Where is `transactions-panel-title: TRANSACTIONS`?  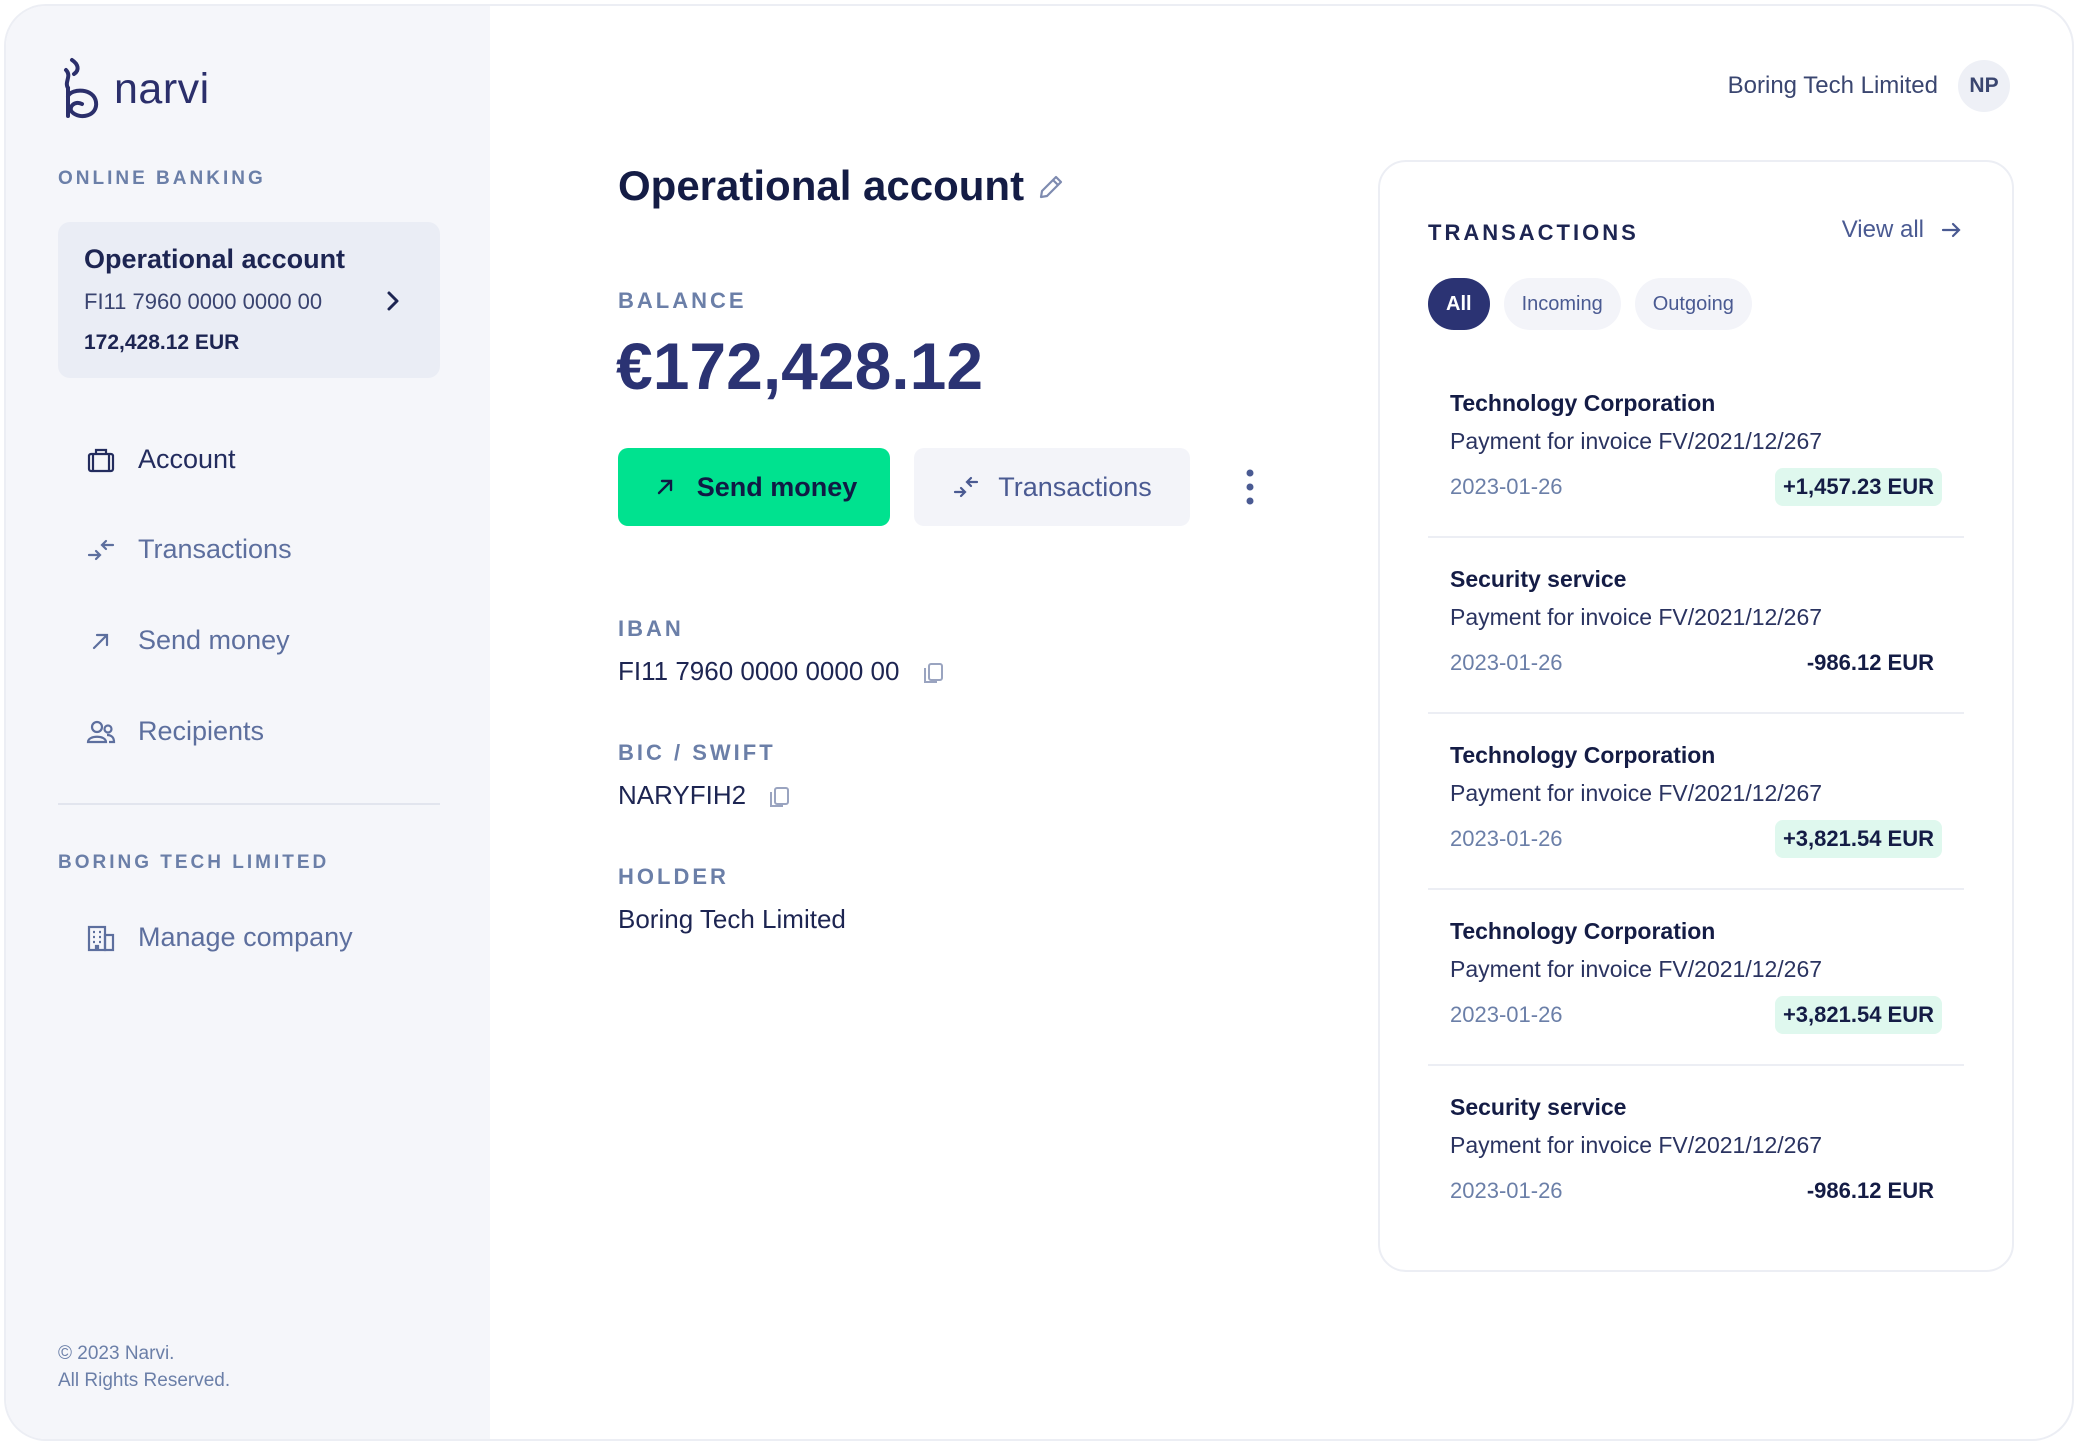 transactions-panel-title: TRANSACTIONS is located at coordinates (1533, 232).